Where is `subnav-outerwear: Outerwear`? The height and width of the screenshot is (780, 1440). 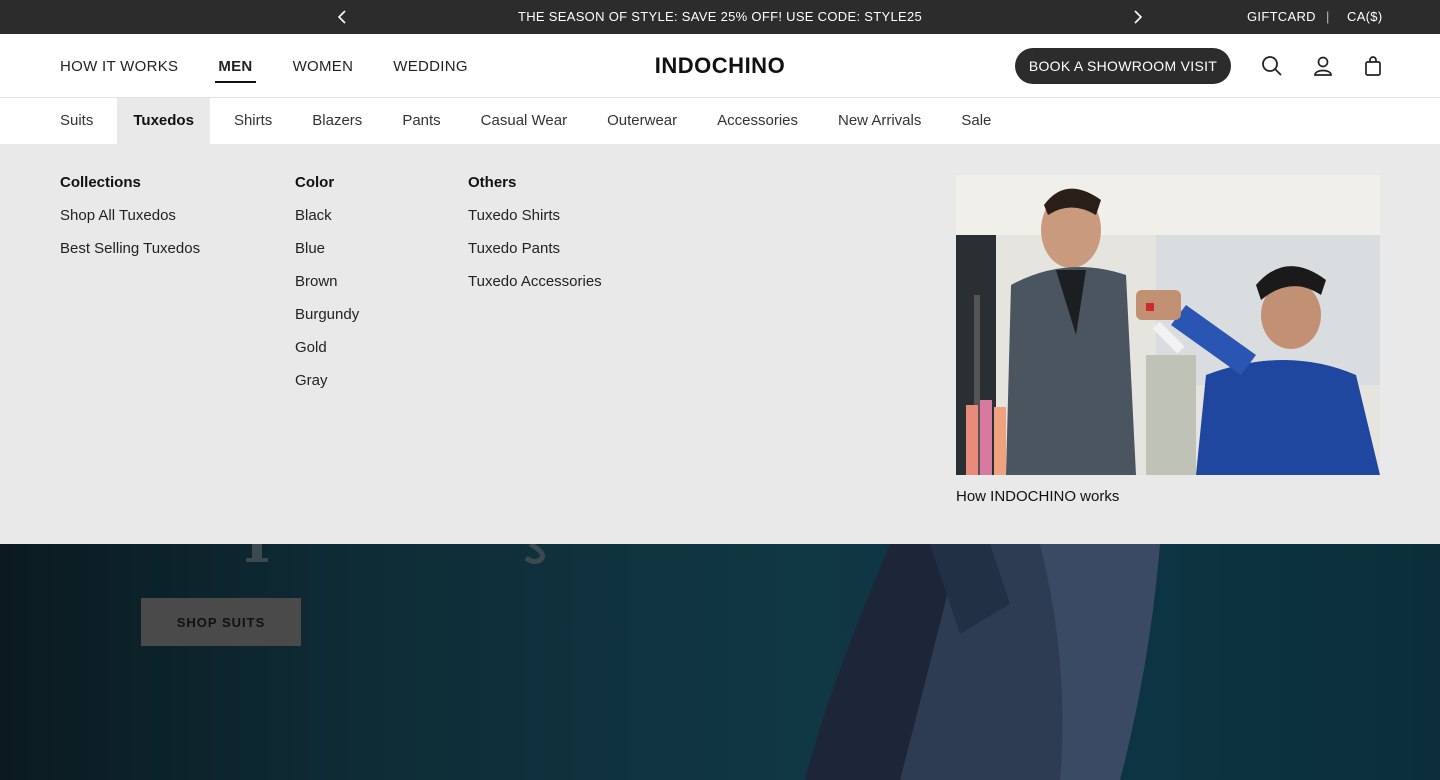
subnav-outerwear: Outerwear is located at coordinates (642, 121).